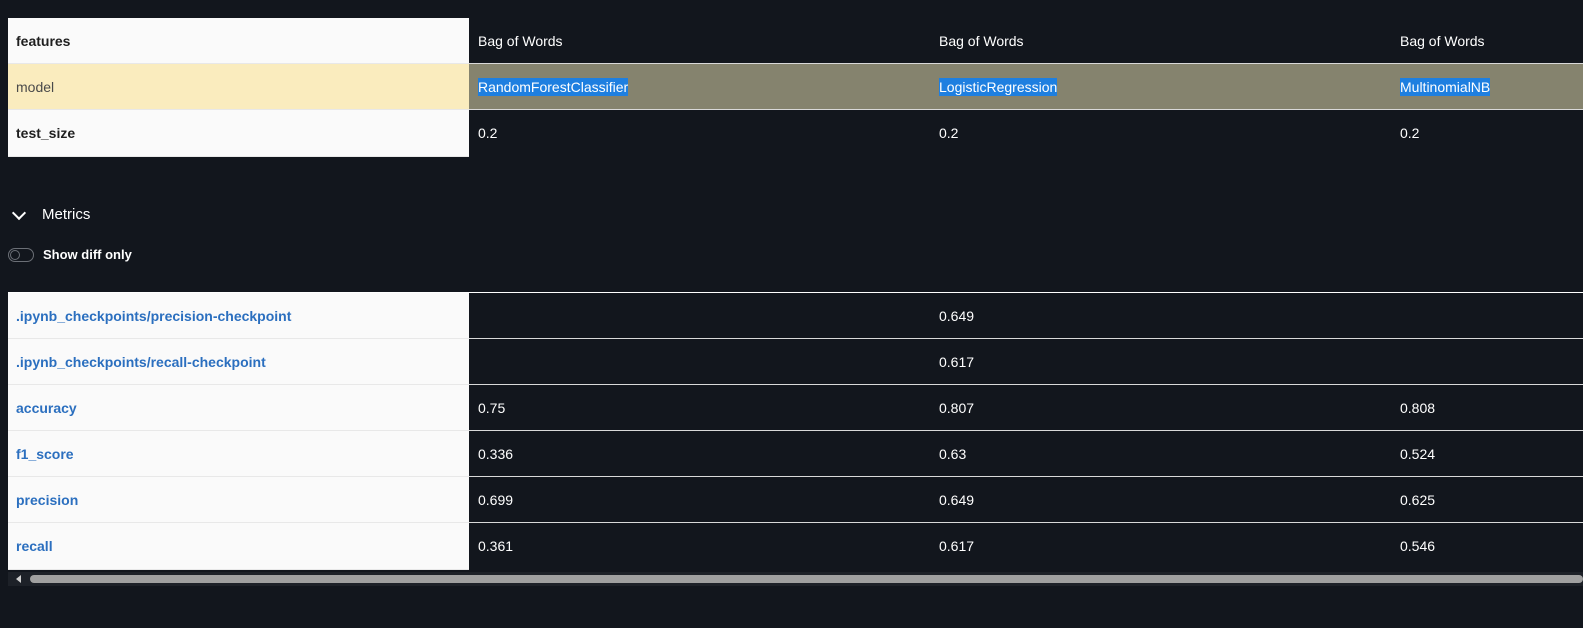  What do you see at coordinates (553, 86) in the screenshot?
I see `selected-text: RandomForestClassifier` at bounding box center [553, 86].